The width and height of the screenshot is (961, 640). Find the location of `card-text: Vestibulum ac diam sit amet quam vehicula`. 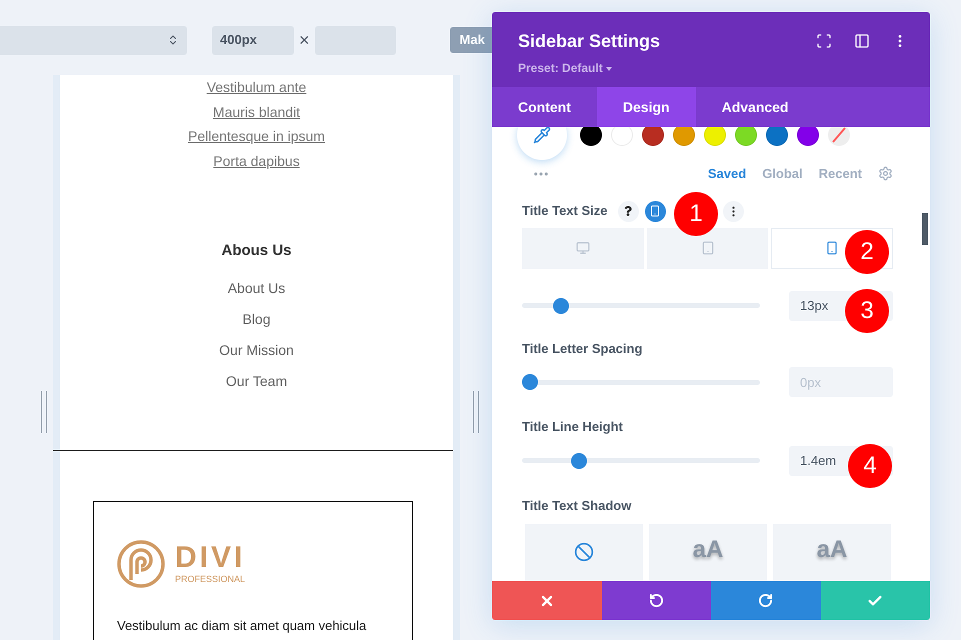

card-text: Vestibulum ac diam sit amet quam vehicula is located at coordinates (242, 625).